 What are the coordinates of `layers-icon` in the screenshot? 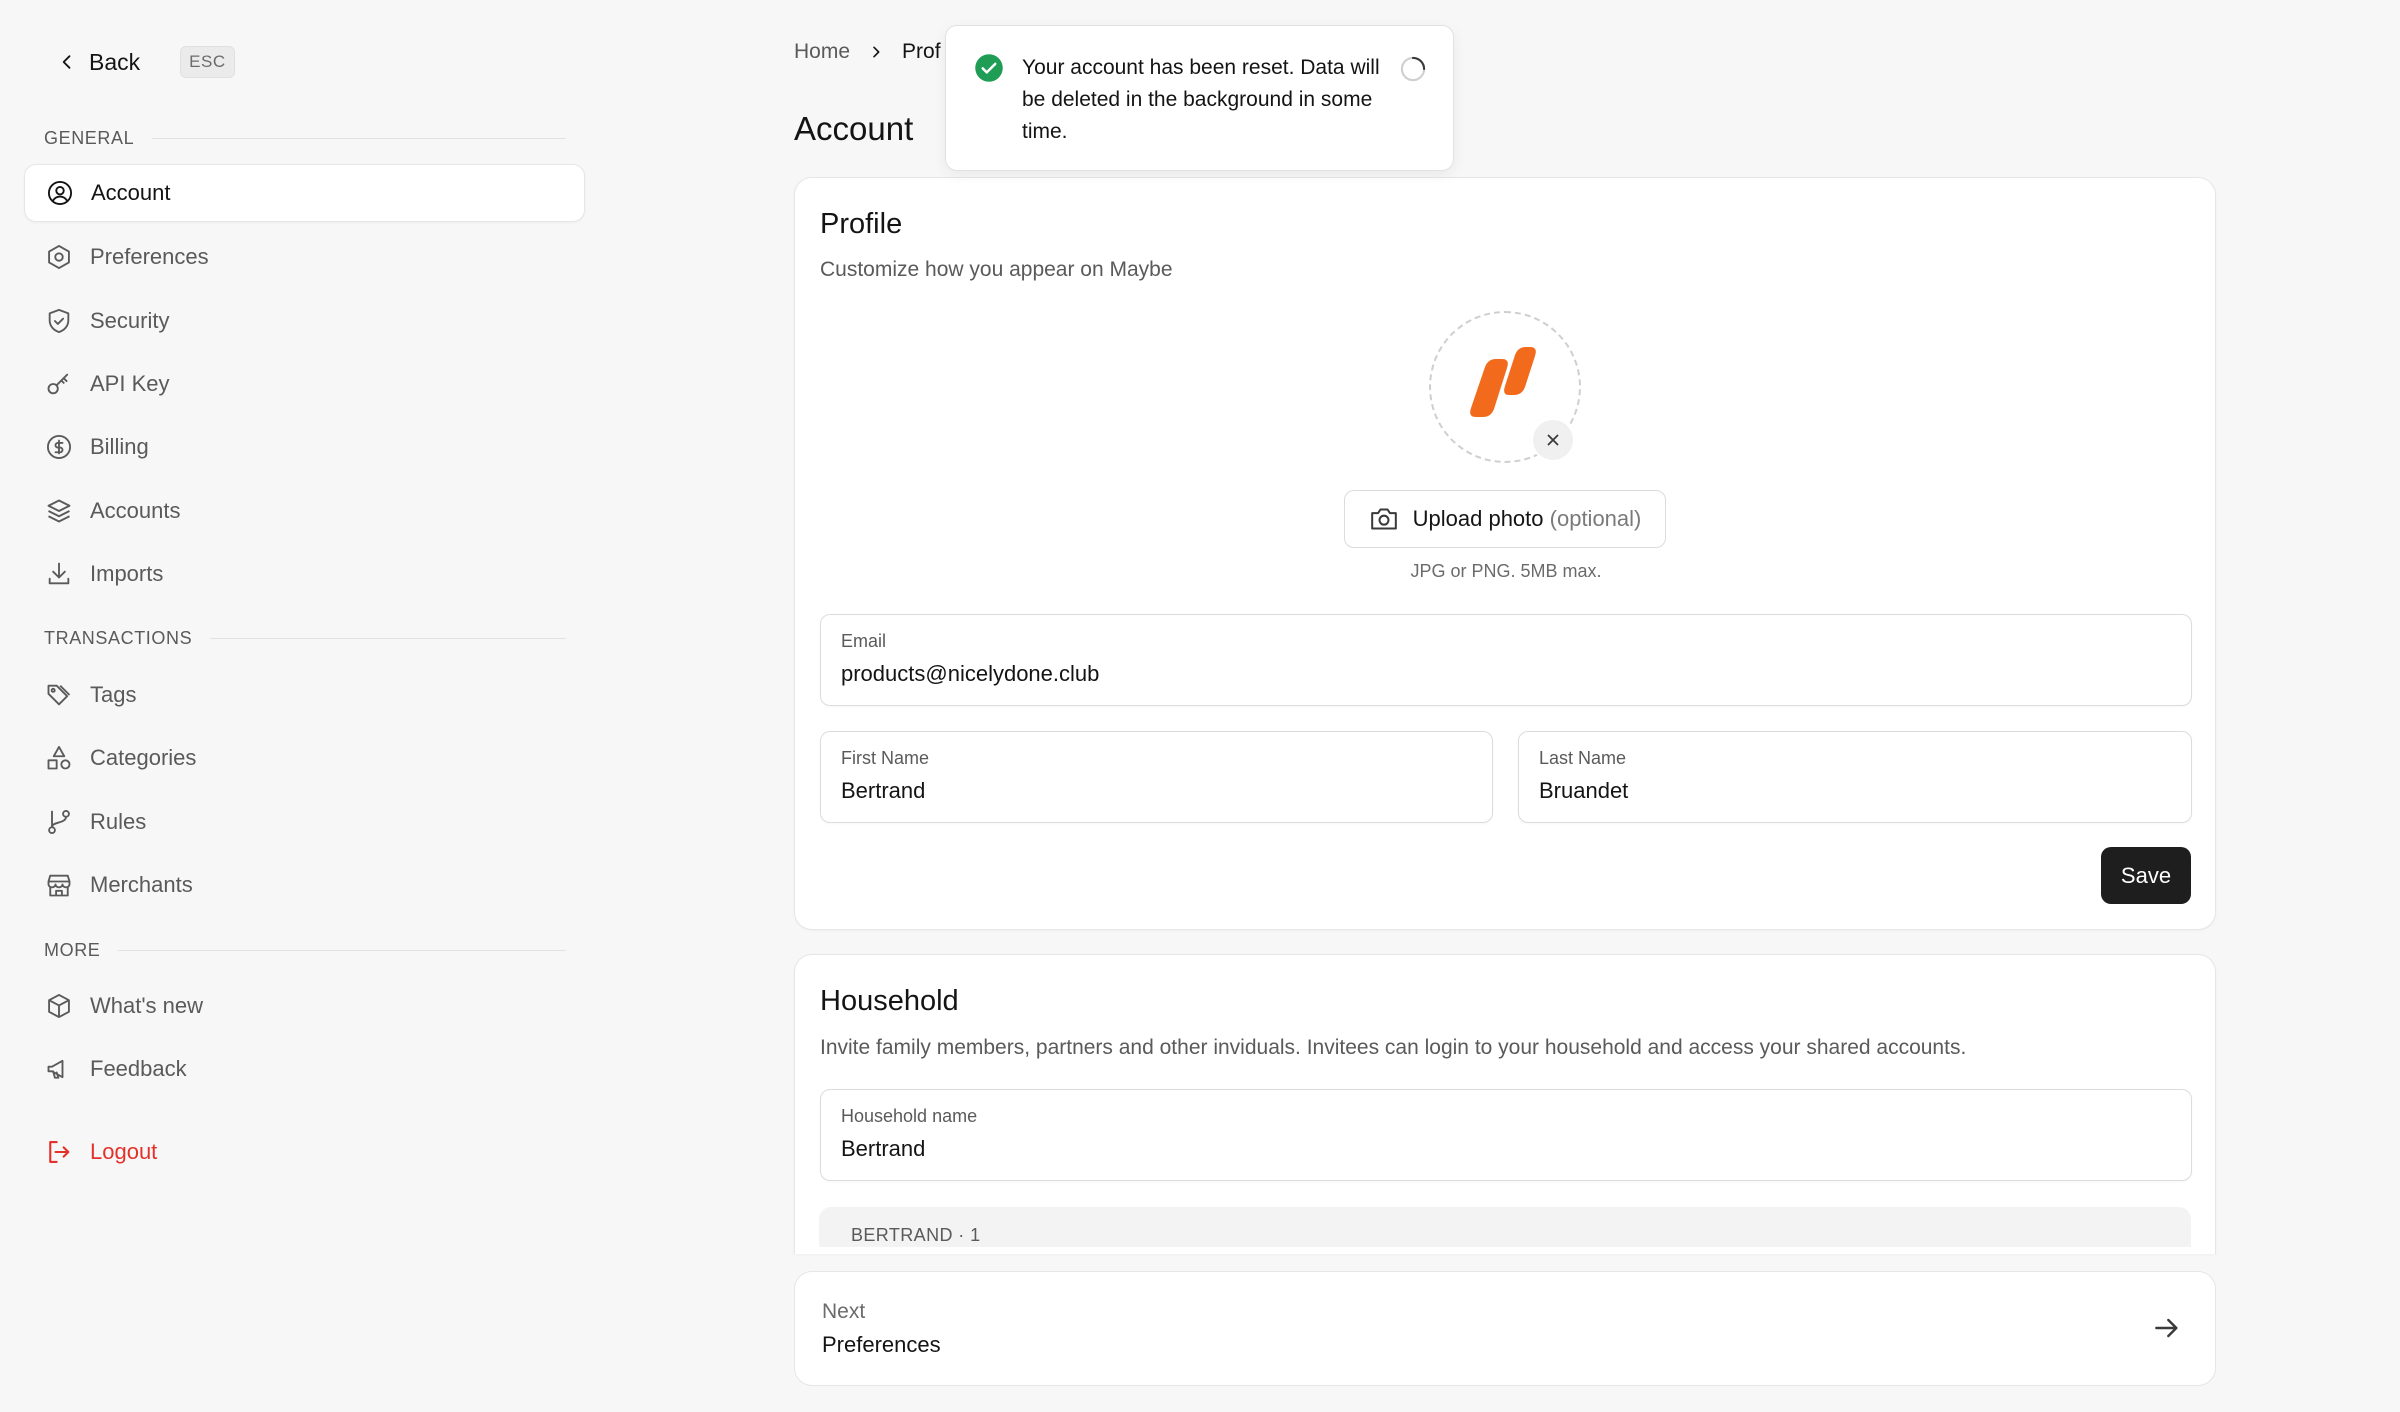 It's located at (59, 511).